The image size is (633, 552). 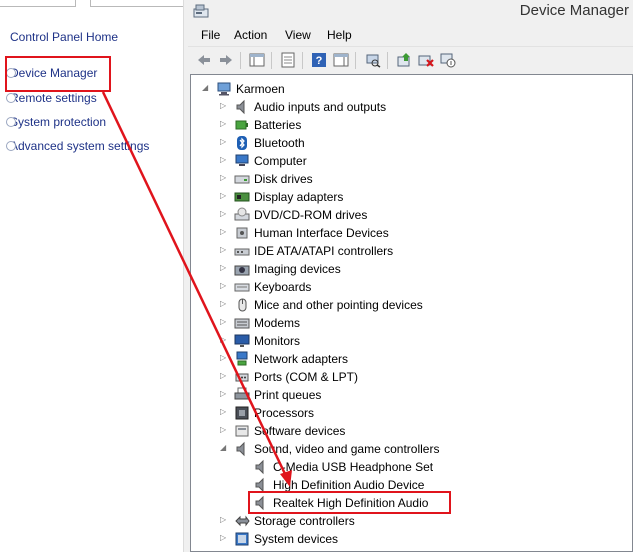 I want to click on tree-item-label: Storage controllers, so click(x=304, y=521).